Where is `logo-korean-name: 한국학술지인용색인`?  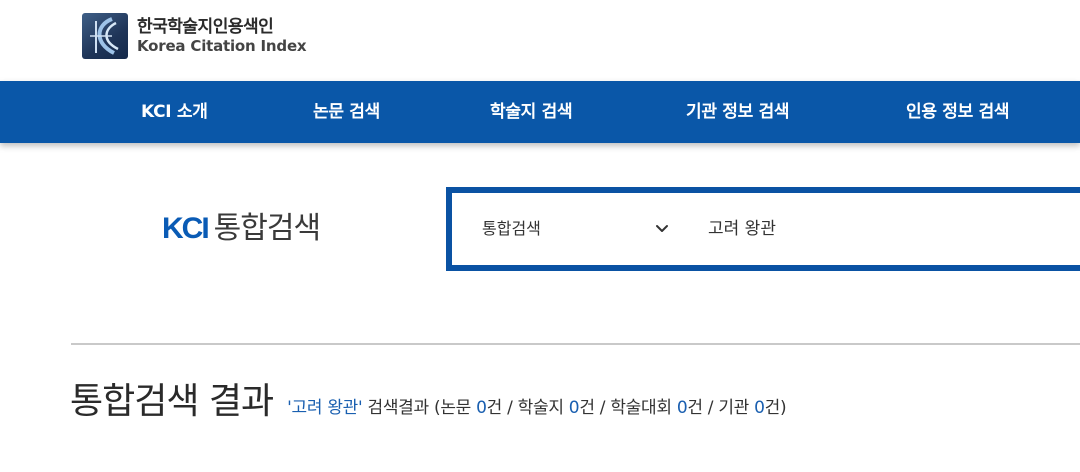 logo-korean-name: 한국학술지인용색인 is located at coordinates (205, 26).